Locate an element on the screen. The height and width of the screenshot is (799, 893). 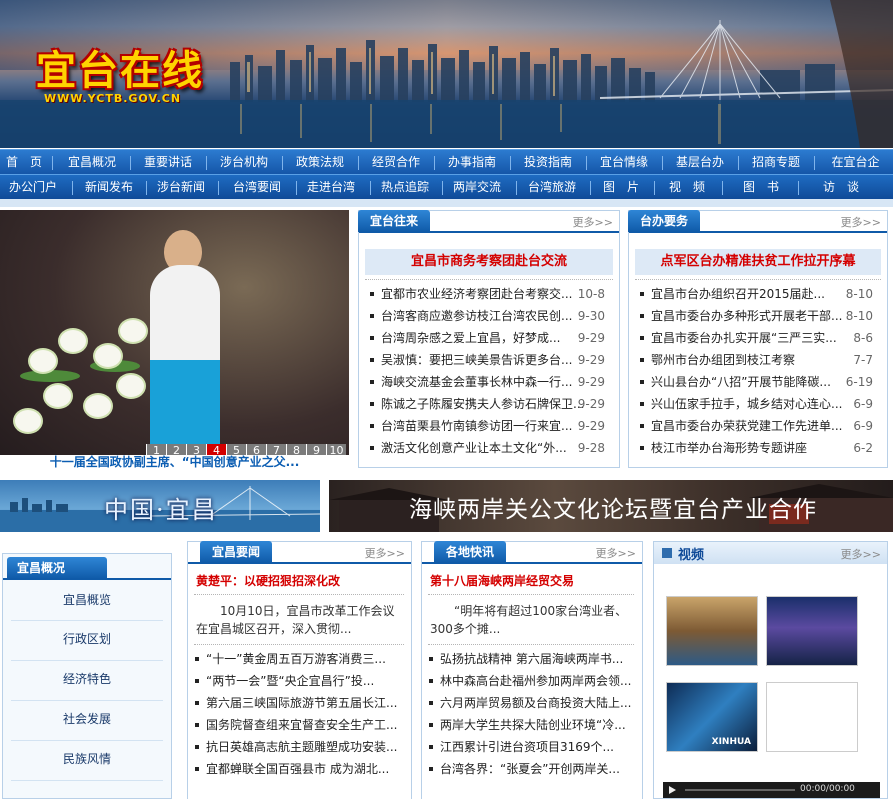
sidebar-item-overview: 宜昌概览 is located at coordinates (87, 600).